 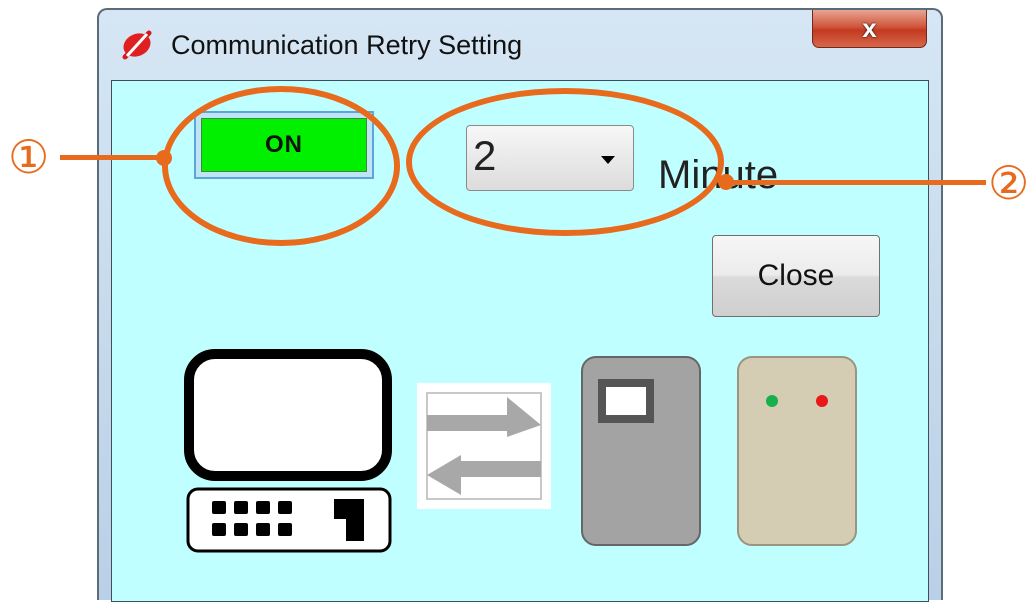 What do you see at coordinates (347, 45) in the screenshot?
I see `window-title: Communication Retry Setting` at bounding box center [347, 45].